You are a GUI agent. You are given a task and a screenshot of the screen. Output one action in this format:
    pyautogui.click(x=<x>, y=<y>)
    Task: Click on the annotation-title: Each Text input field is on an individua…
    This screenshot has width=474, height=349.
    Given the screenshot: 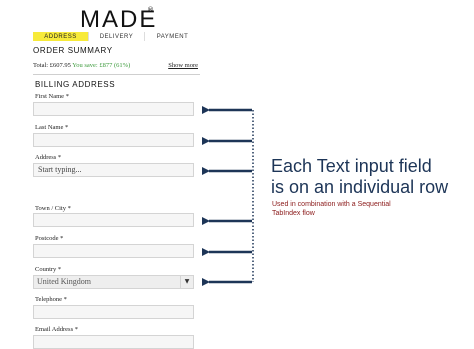 What is the action you would take?
    pyautogui.click(x=359, y=177)
    